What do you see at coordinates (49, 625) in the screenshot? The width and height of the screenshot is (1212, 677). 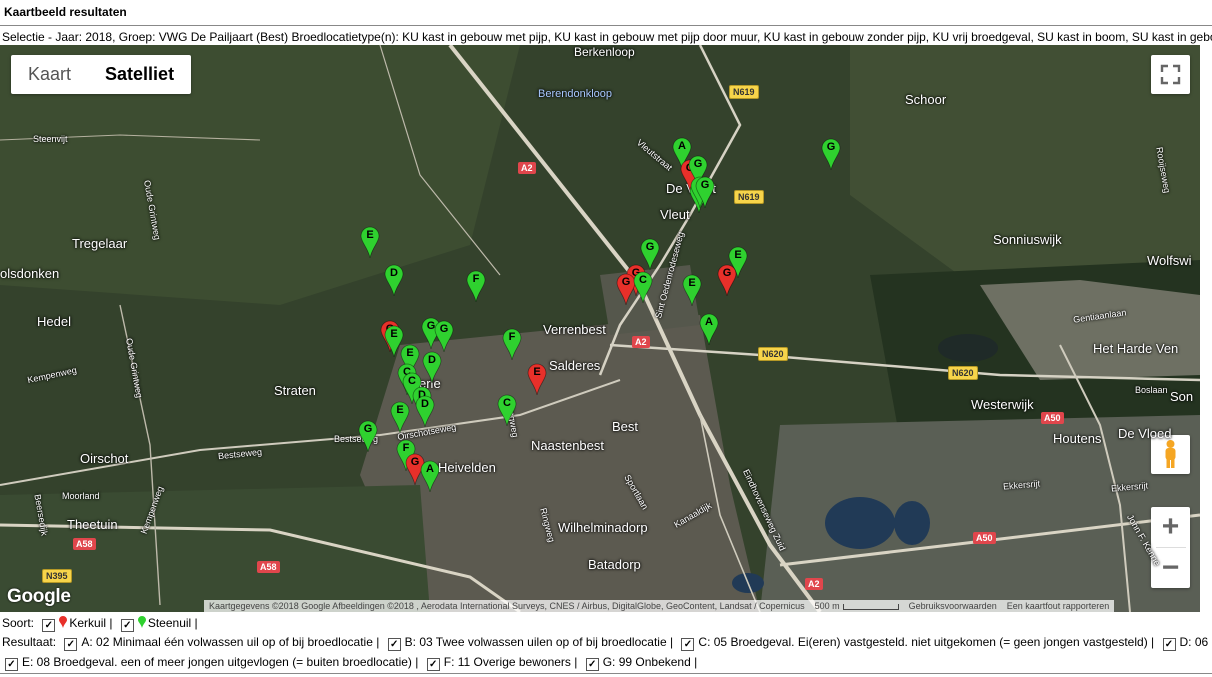 I see `kerkuil-checkbox: ✓` at bounding box center [49, 625].